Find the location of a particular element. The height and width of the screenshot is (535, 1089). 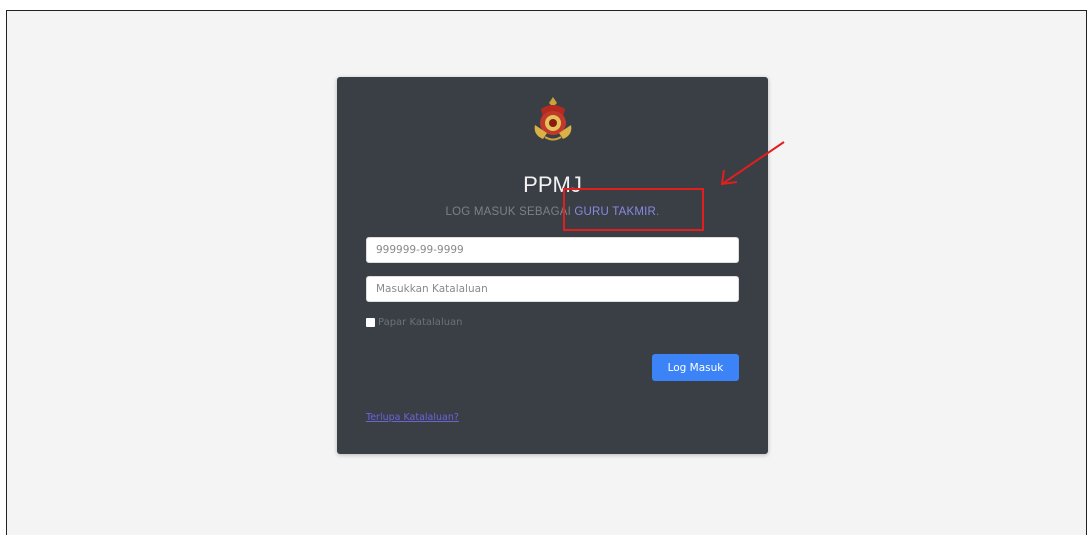

annotation-highlight-box is located at coordinates (633, 209).